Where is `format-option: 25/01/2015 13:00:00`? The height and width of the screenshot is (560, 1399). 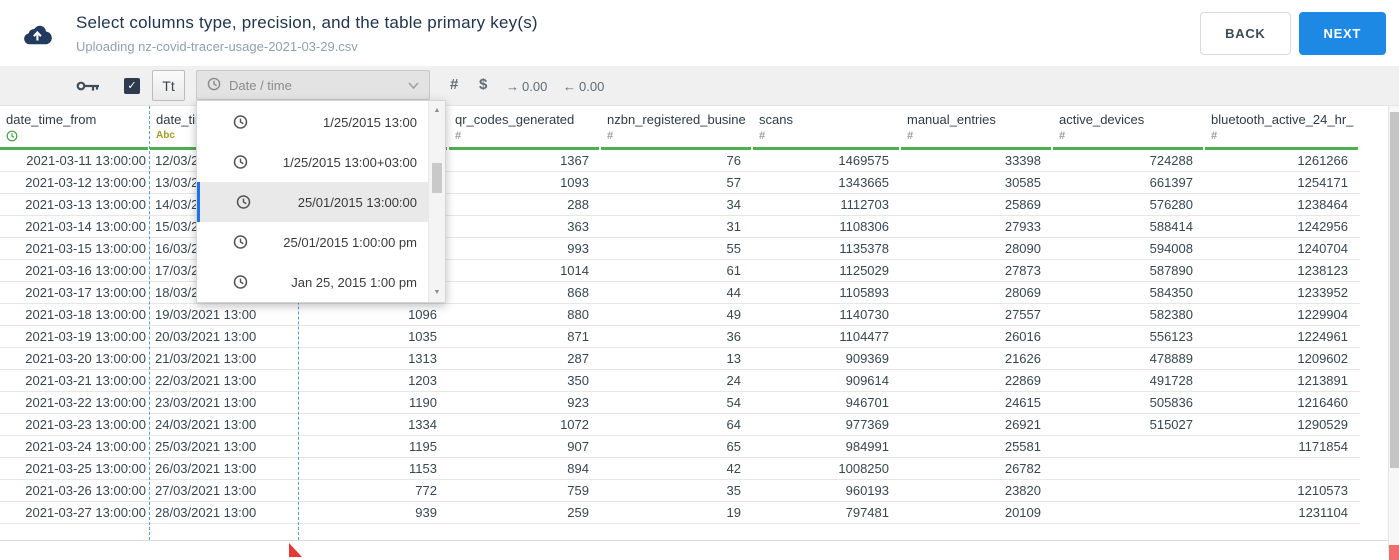 format-option: 25/01/2015 13:00:00 is located at coordinates (312, 202).